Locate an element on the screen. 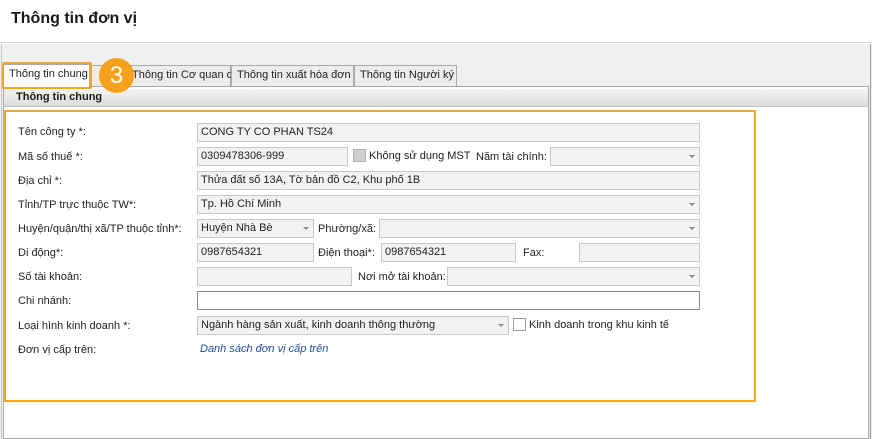 Image resolution: width=872 pixels, height=439 pixels. fax-field is located at coordinates (639, 252).